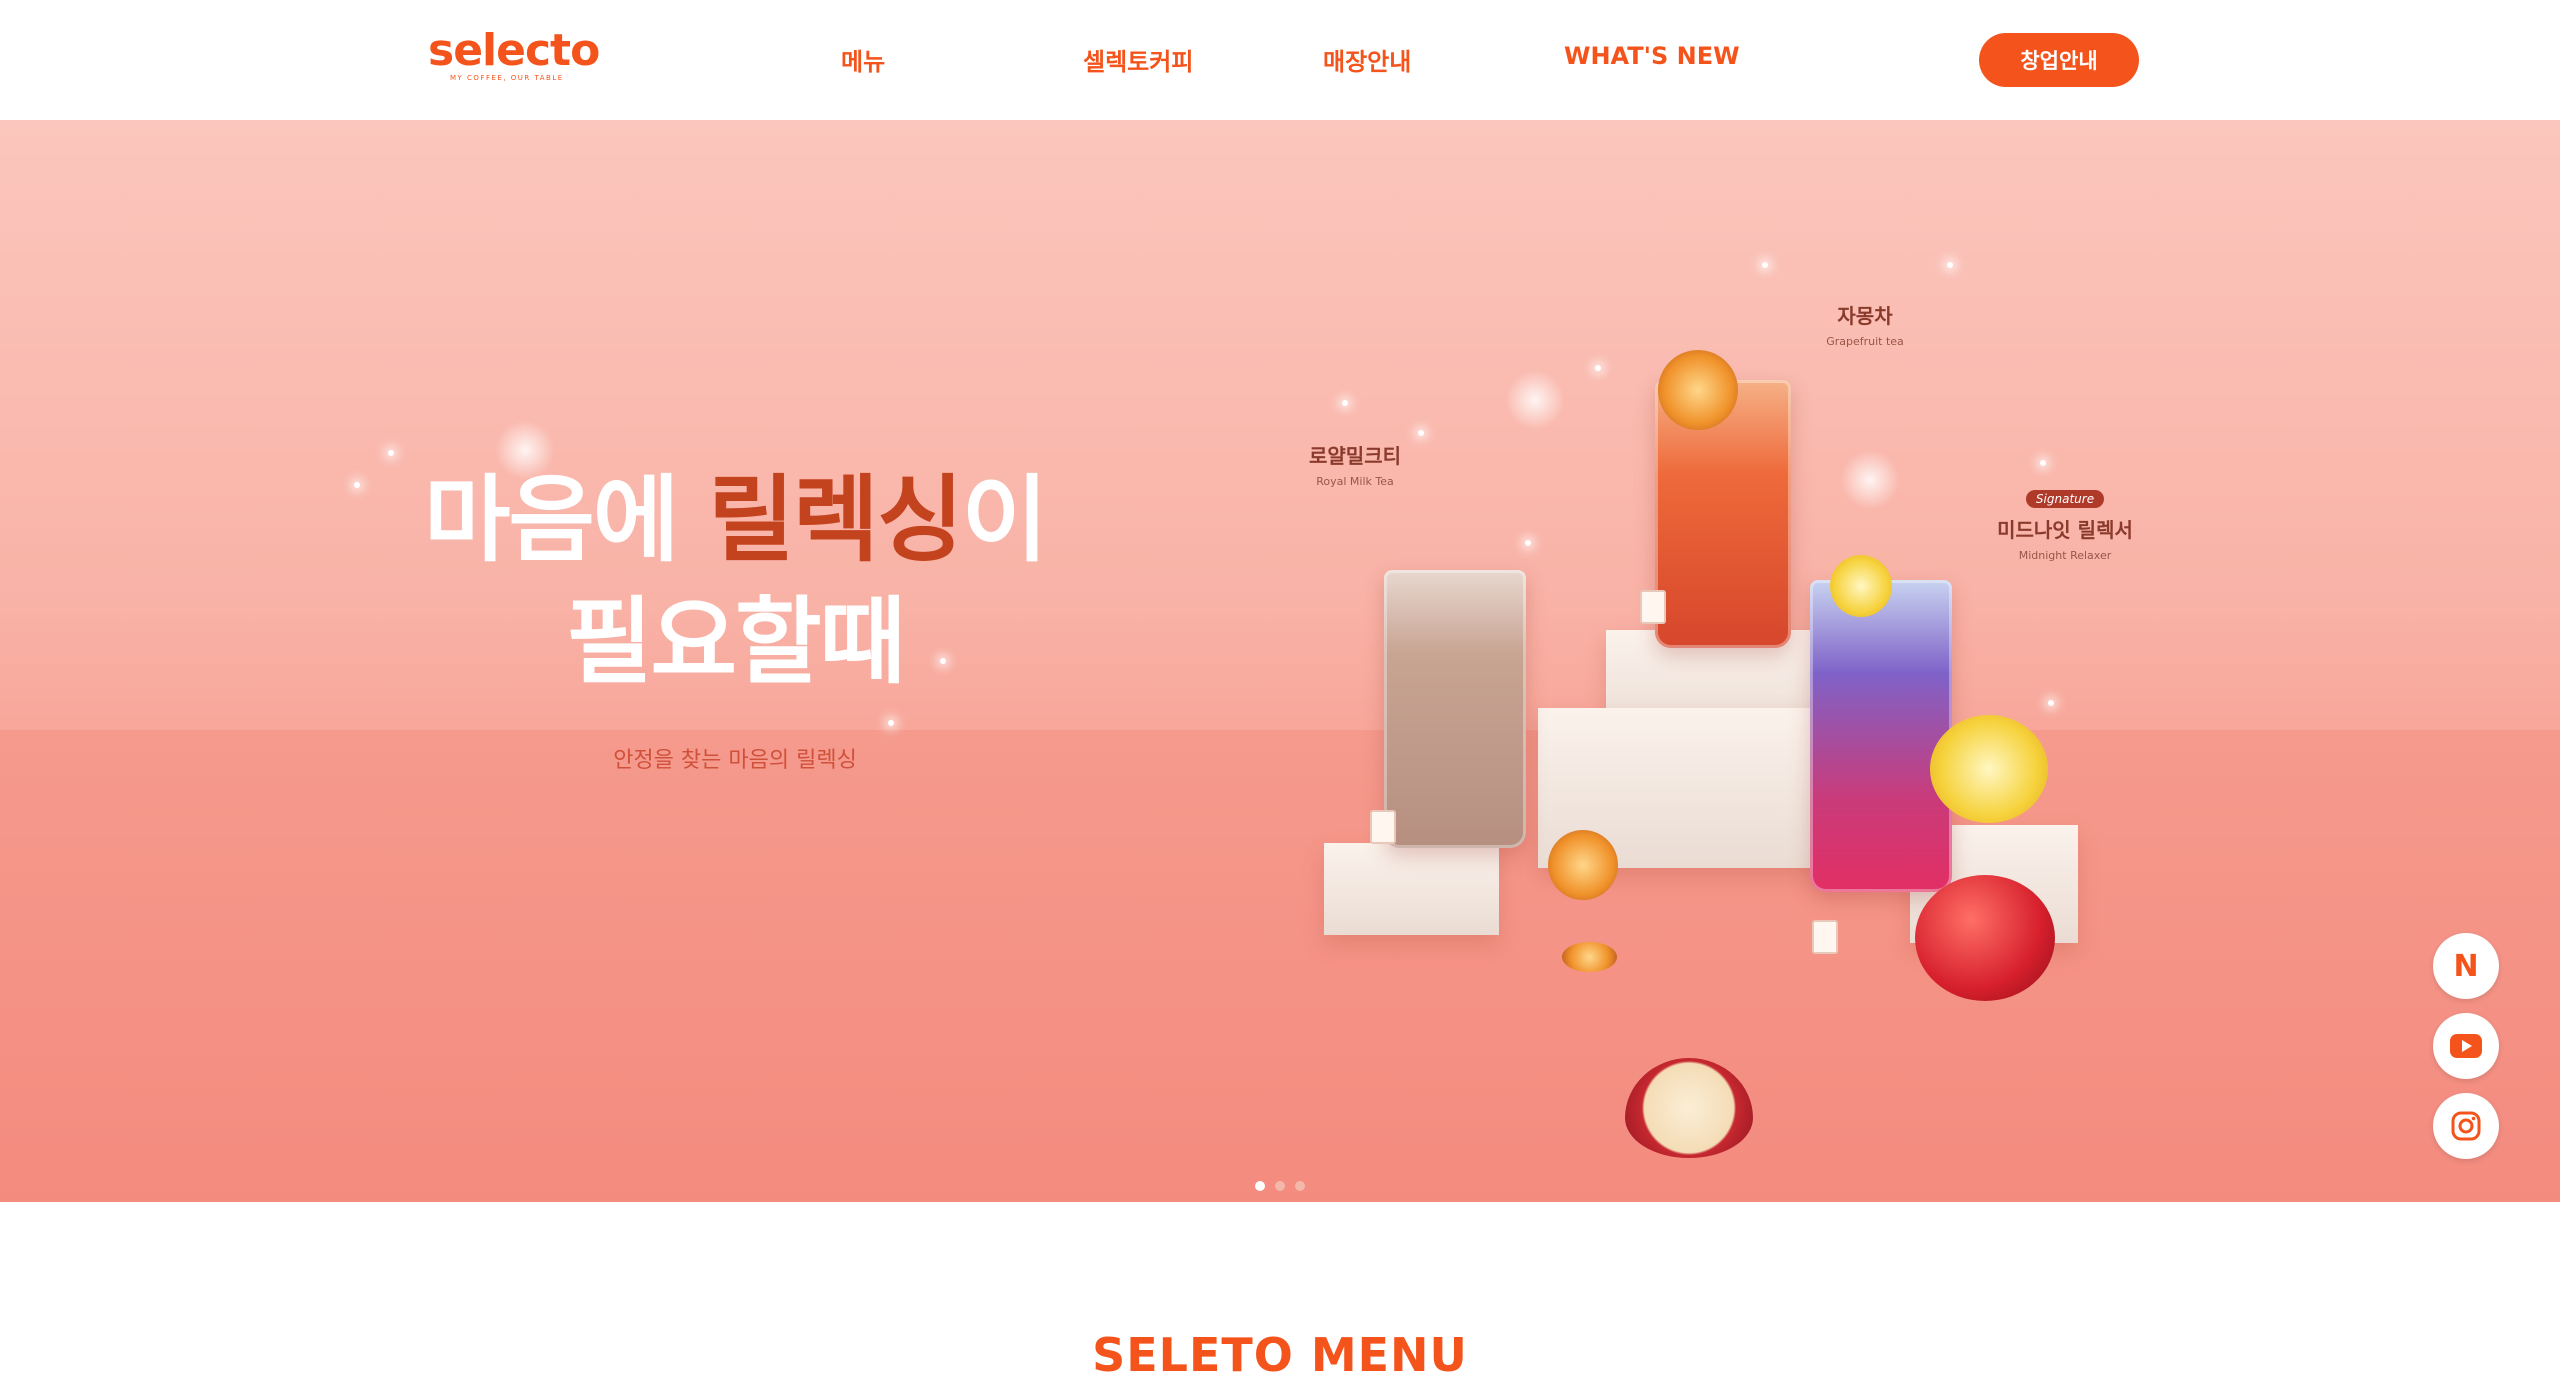 The image size is (2560, 1382). I want to click on hero-headline-accent: 릴렉싱, so click(835, 520).